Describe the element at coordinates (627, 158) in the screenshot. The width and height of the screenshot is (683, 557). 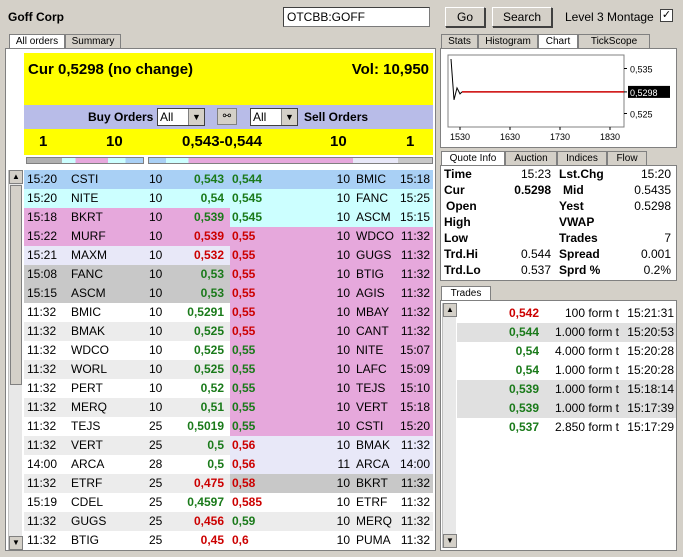
I see `tab-flow: Flow` at that location.